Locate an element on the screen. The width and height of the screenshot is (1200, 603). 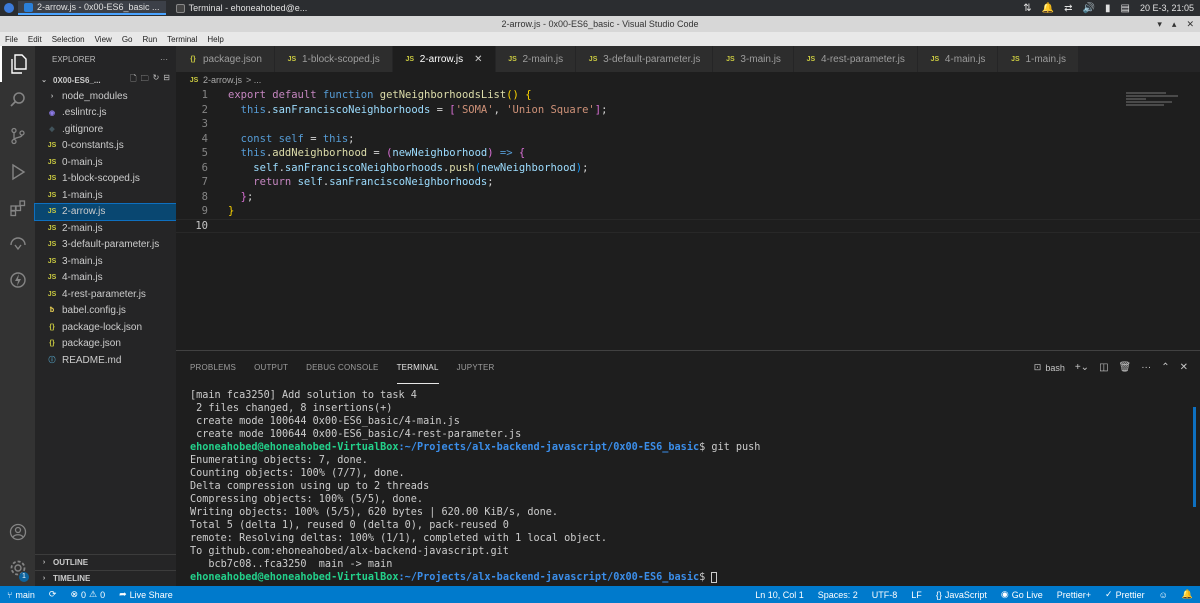
panel-tab-debug-console: DEBUG CONSOLE is located at coordinates (342, 367).